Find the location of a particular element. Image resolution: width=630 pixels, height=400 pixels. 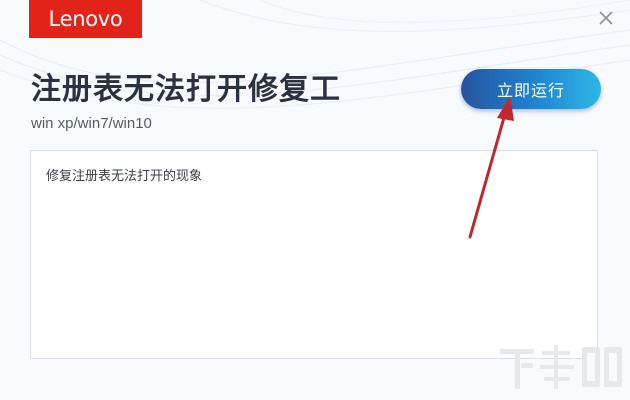

description-text: 修复注册表无法打开的现象 is located at coordinates (124, 176).